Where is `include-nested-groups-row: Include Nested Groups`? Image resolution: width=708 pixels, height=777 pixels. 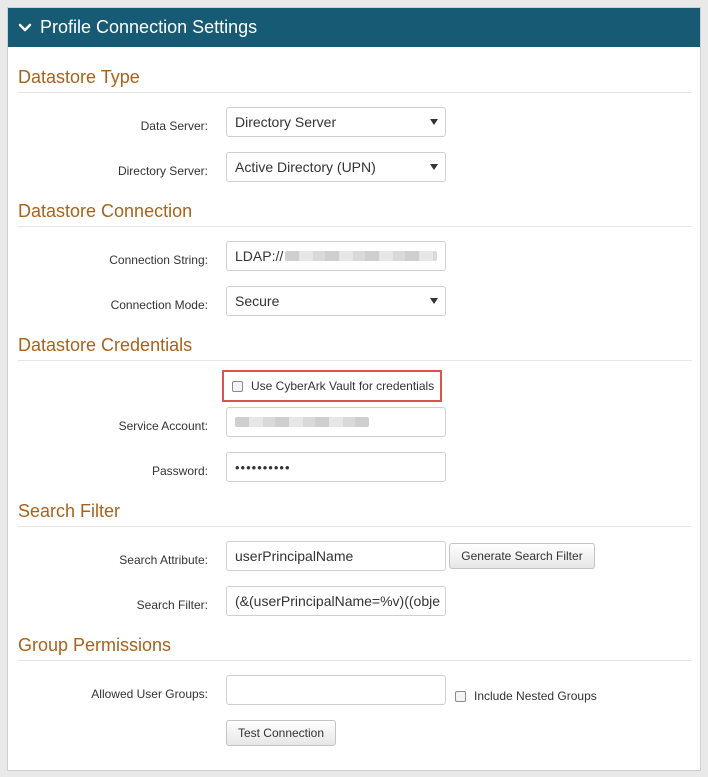
include-nested-groups-row: Include Nested Groups is located at coordinates (526, 696).